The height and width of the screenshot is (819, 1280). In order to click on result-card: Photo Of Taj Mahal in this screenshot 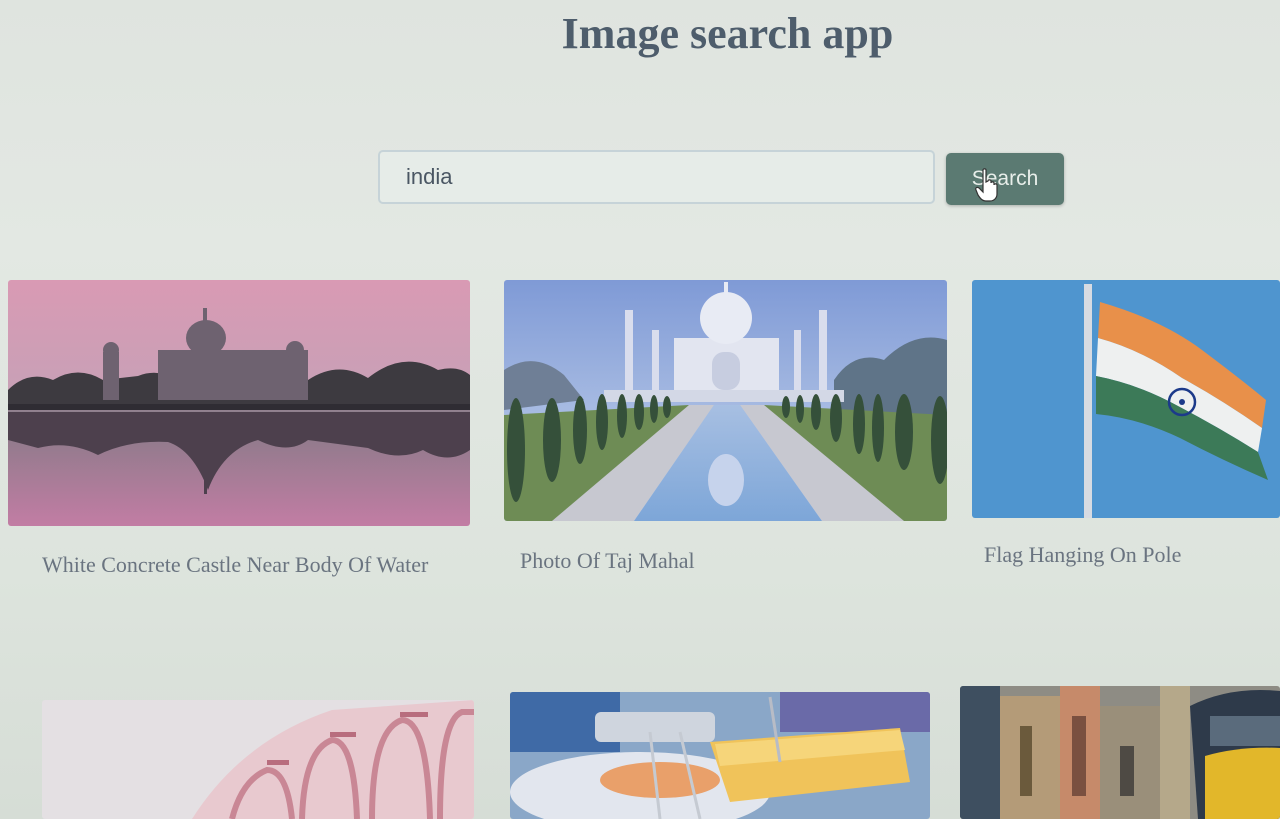, I will do `click(725, 435)`.